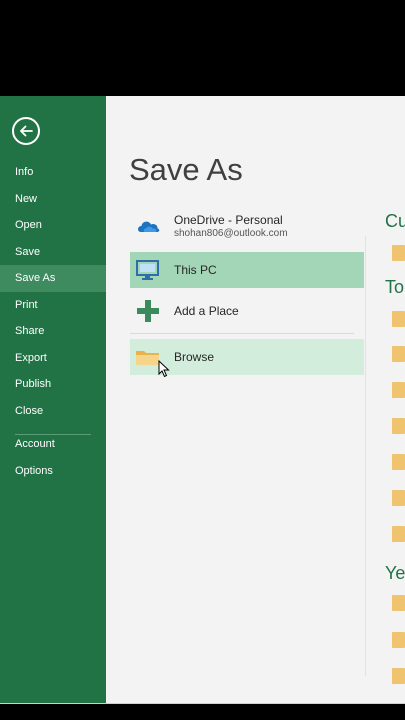 Image resolution: width=405 pixels, height=720 pixels. What do you see at coordinates (148, 311) in the screenshot?
I see `plus-icon` at bounding box center [148, 311].